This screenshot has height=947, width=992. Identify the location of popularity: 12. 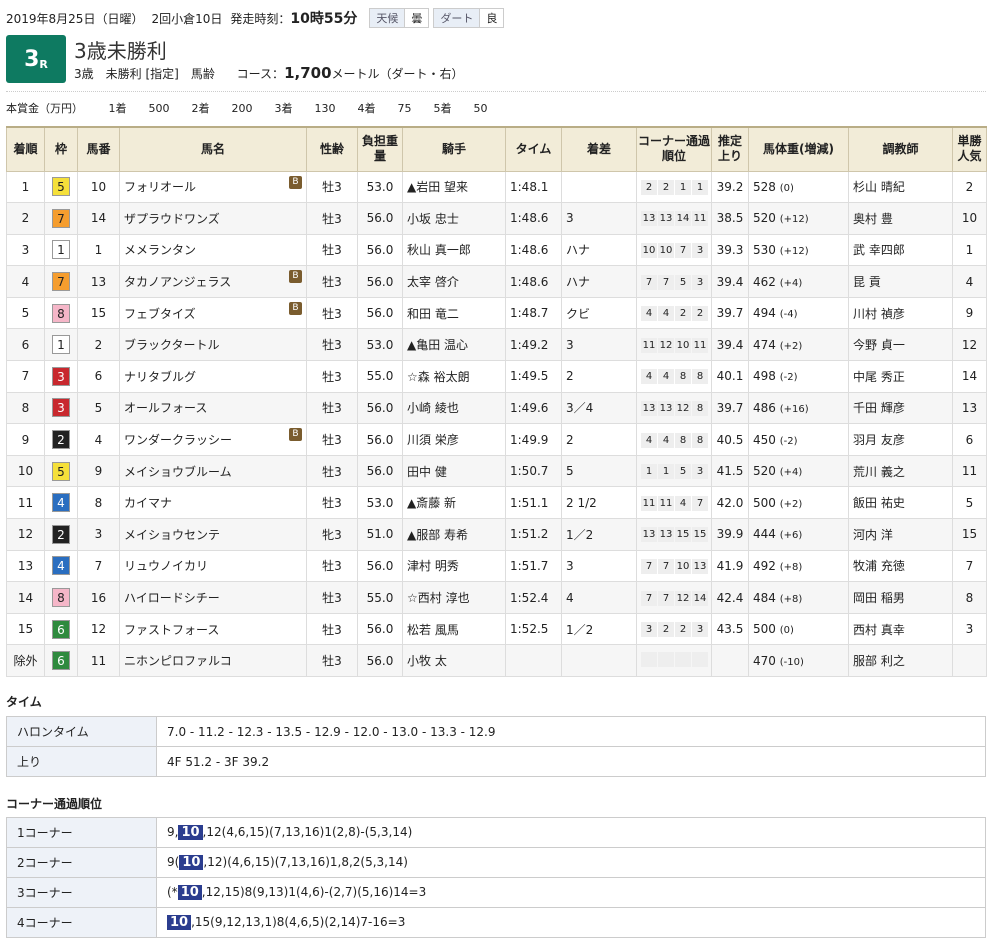
(969, 345).